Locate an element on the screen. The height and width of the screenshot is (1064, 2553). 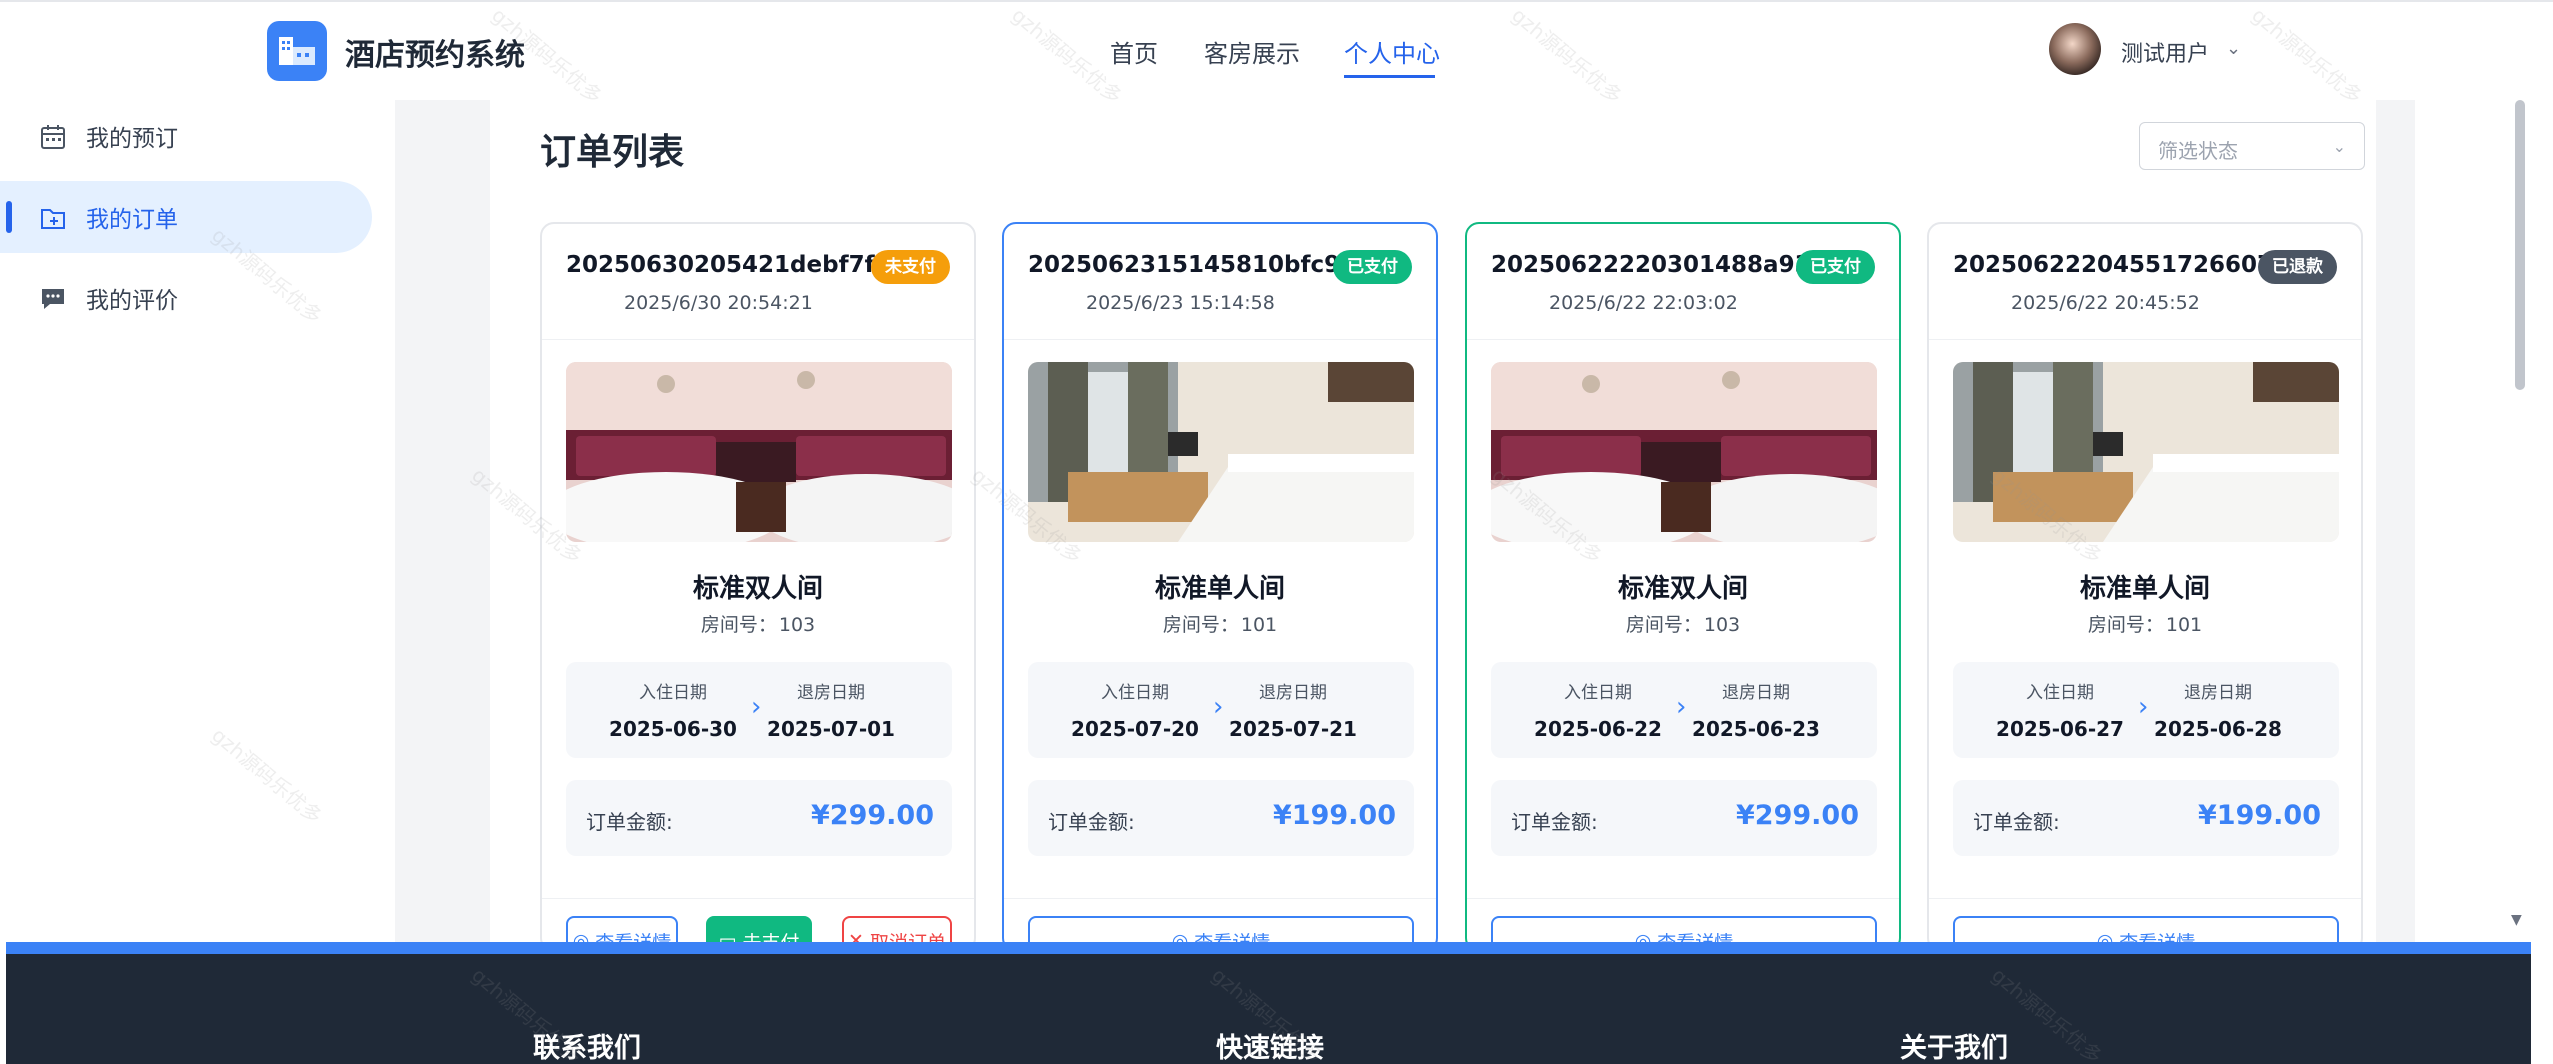
checkin-date: 入住日期 2025-07-20 is located at coordinates (1135, 712).